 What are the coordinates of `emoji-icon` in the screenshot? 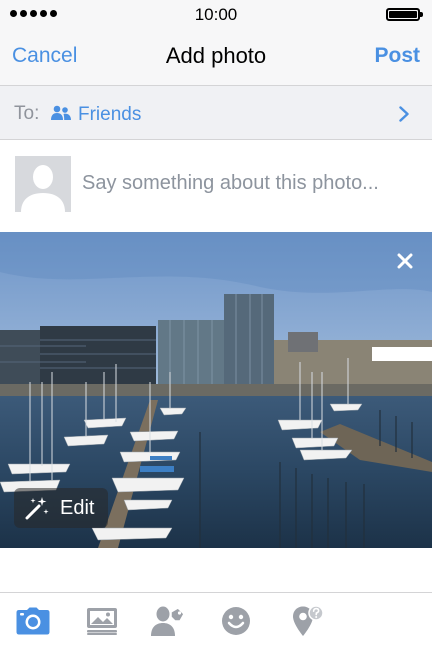 It's located at (236, 621).